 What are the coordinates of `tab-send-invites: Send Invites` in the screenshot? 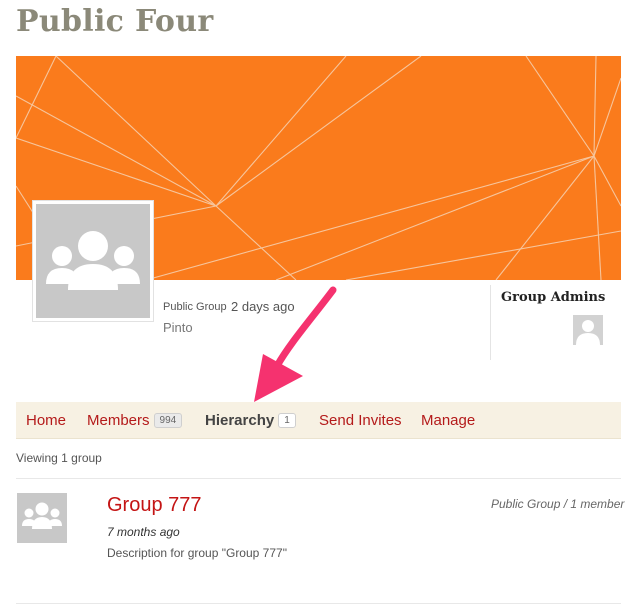 It's located at (360, 420).